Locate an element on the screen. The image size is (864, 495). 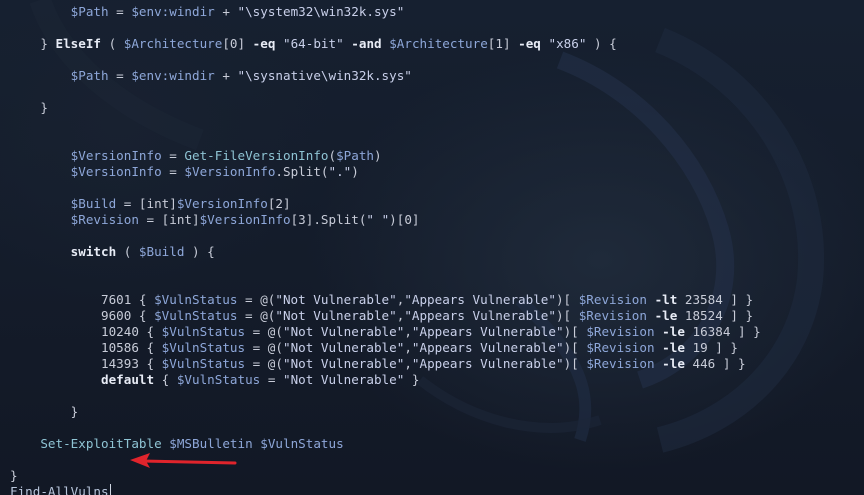
string-token: " " is located at coordinates (378, 219).